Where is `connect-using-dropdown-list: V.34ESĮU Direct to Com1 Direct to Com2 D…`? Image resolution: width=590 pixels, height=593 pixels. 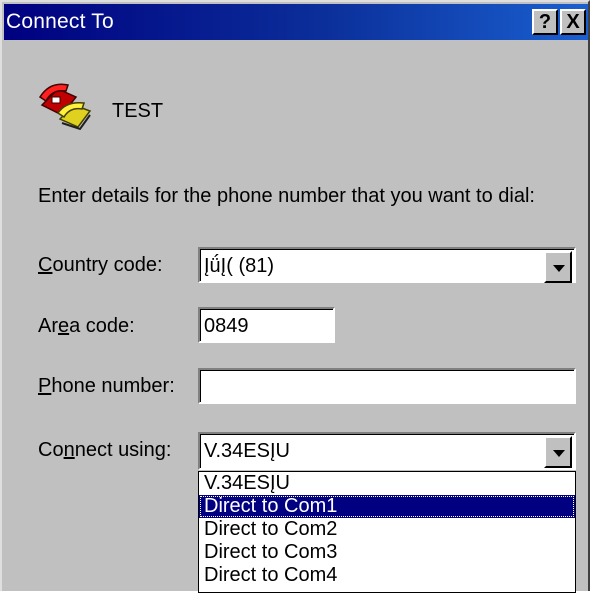
connect-using-dropdown-list: V.34ESĮU Direct to Com1 Direct to Com2 D… is located at coordinates (387, 532).